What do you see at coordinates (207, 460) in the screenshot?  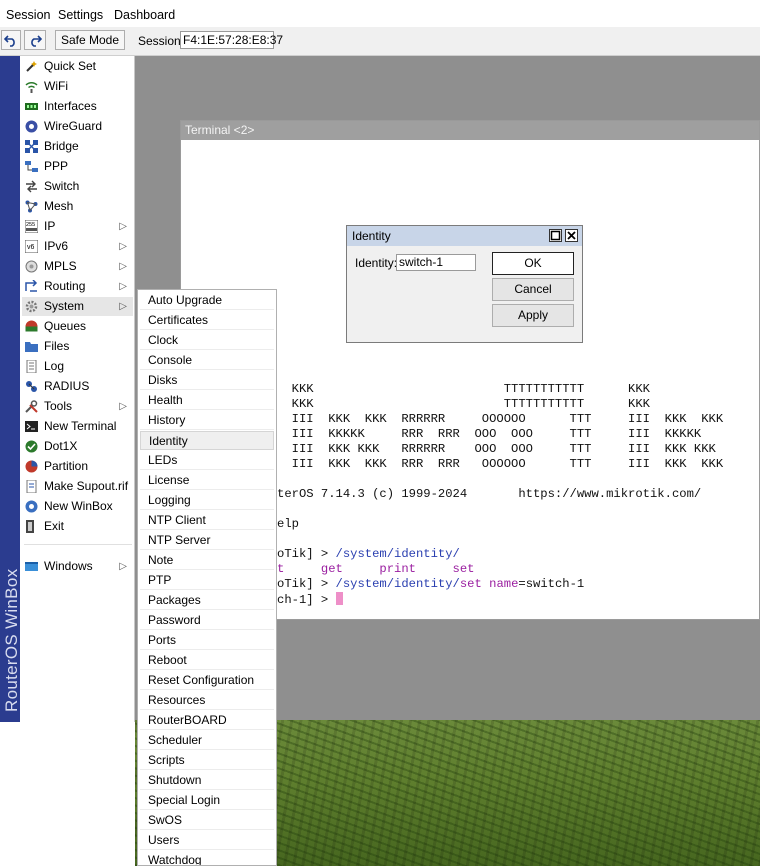 I see `submenu-item-leds: LEDs` at bounding box center [207, 460].